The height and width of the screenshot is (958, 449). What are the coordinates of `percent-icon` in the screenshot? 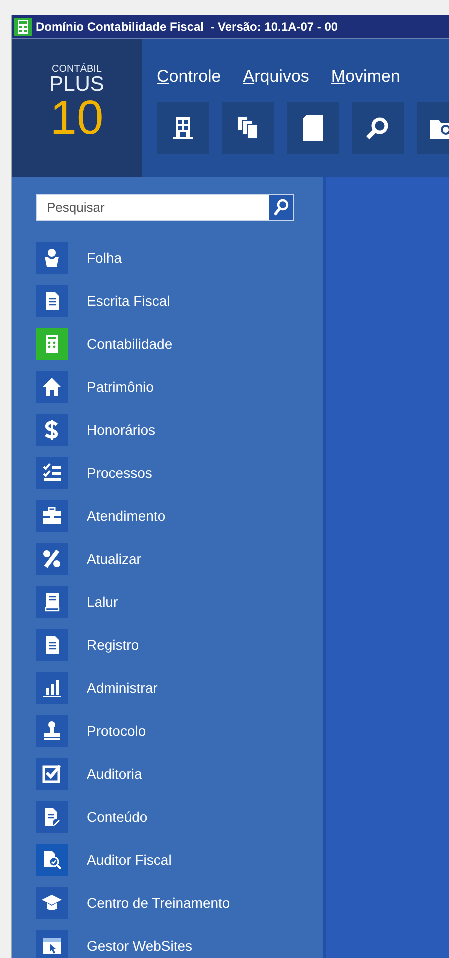 It's located at (52, 558).